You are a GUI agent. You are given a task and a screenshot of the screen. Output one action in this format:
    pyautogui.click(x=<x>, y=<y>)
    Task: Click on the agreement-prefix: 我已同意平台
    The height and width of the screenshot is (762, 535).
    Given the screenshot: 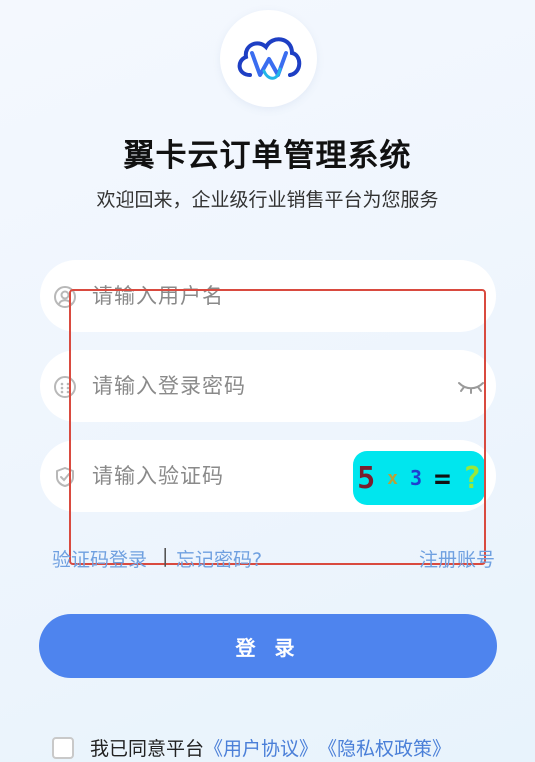 What is the action you would take?
    pyautogui.click(x=147, y=749)
    